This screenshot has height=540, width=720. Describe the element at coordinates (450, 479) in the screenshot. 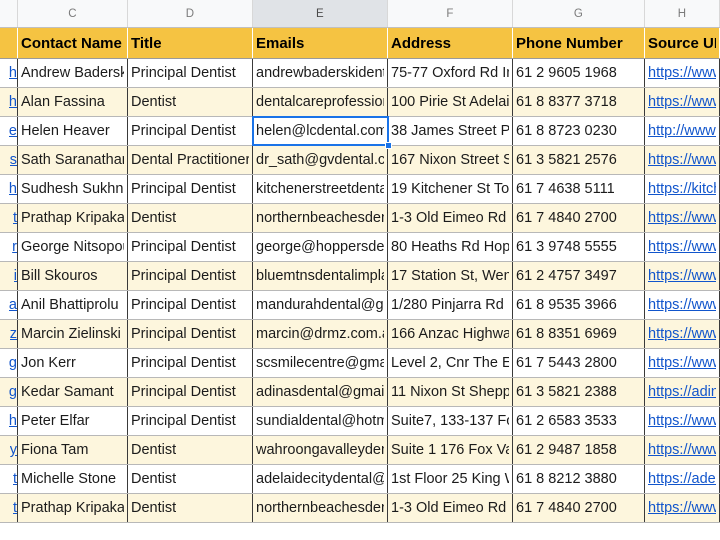

I see `cell-address: 1st Floor 25 King William St SA 5000` at that location.